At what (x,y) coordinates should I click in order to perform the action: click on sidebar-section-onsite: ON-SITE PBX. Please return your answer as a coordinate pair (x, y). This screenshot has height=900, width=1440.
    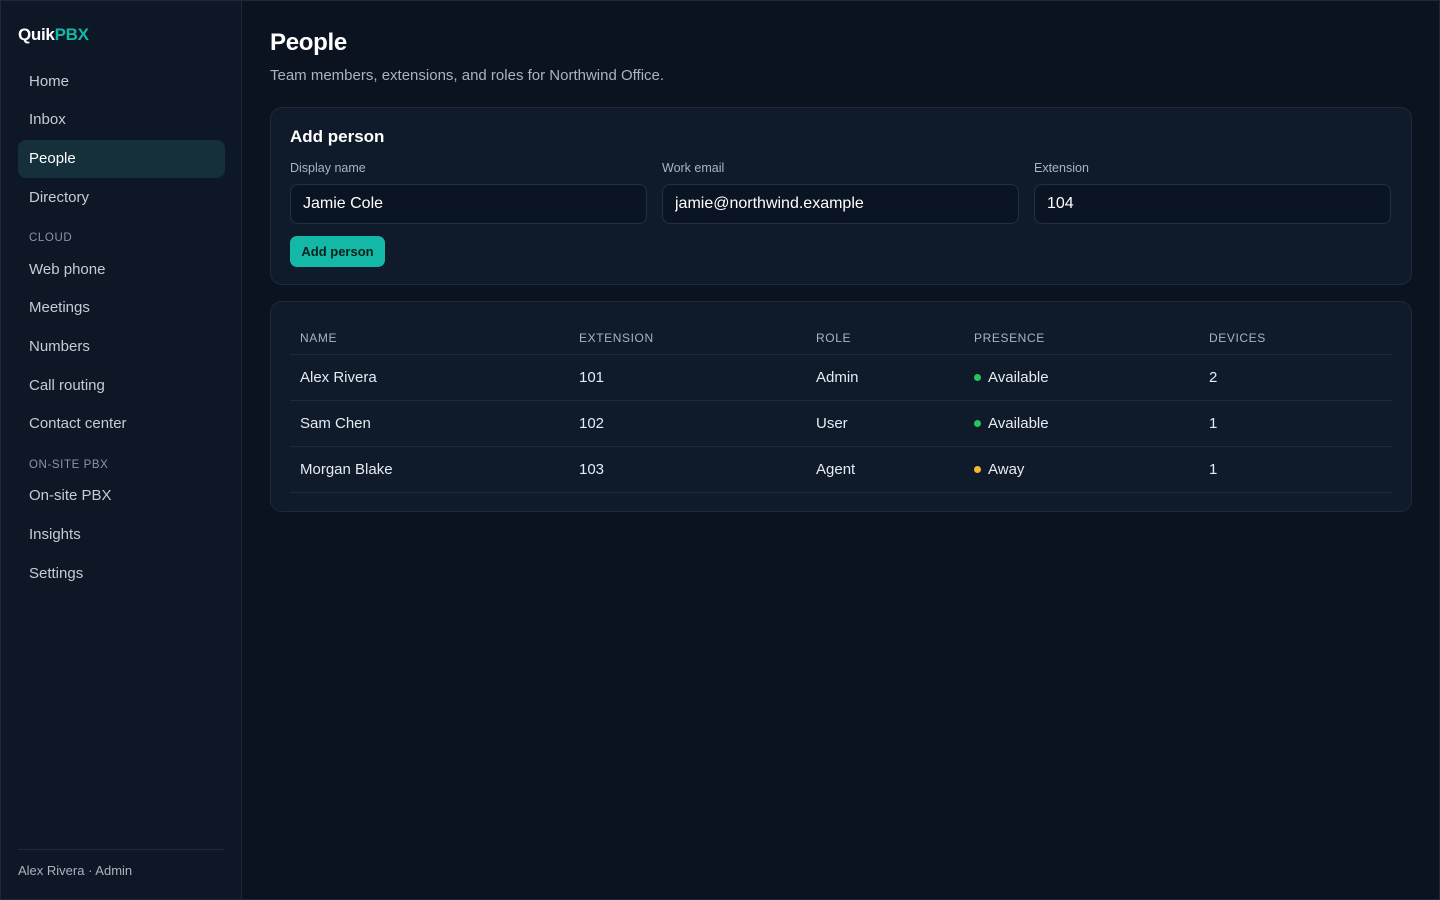
    Looking at the image, I should click on (69, 465).